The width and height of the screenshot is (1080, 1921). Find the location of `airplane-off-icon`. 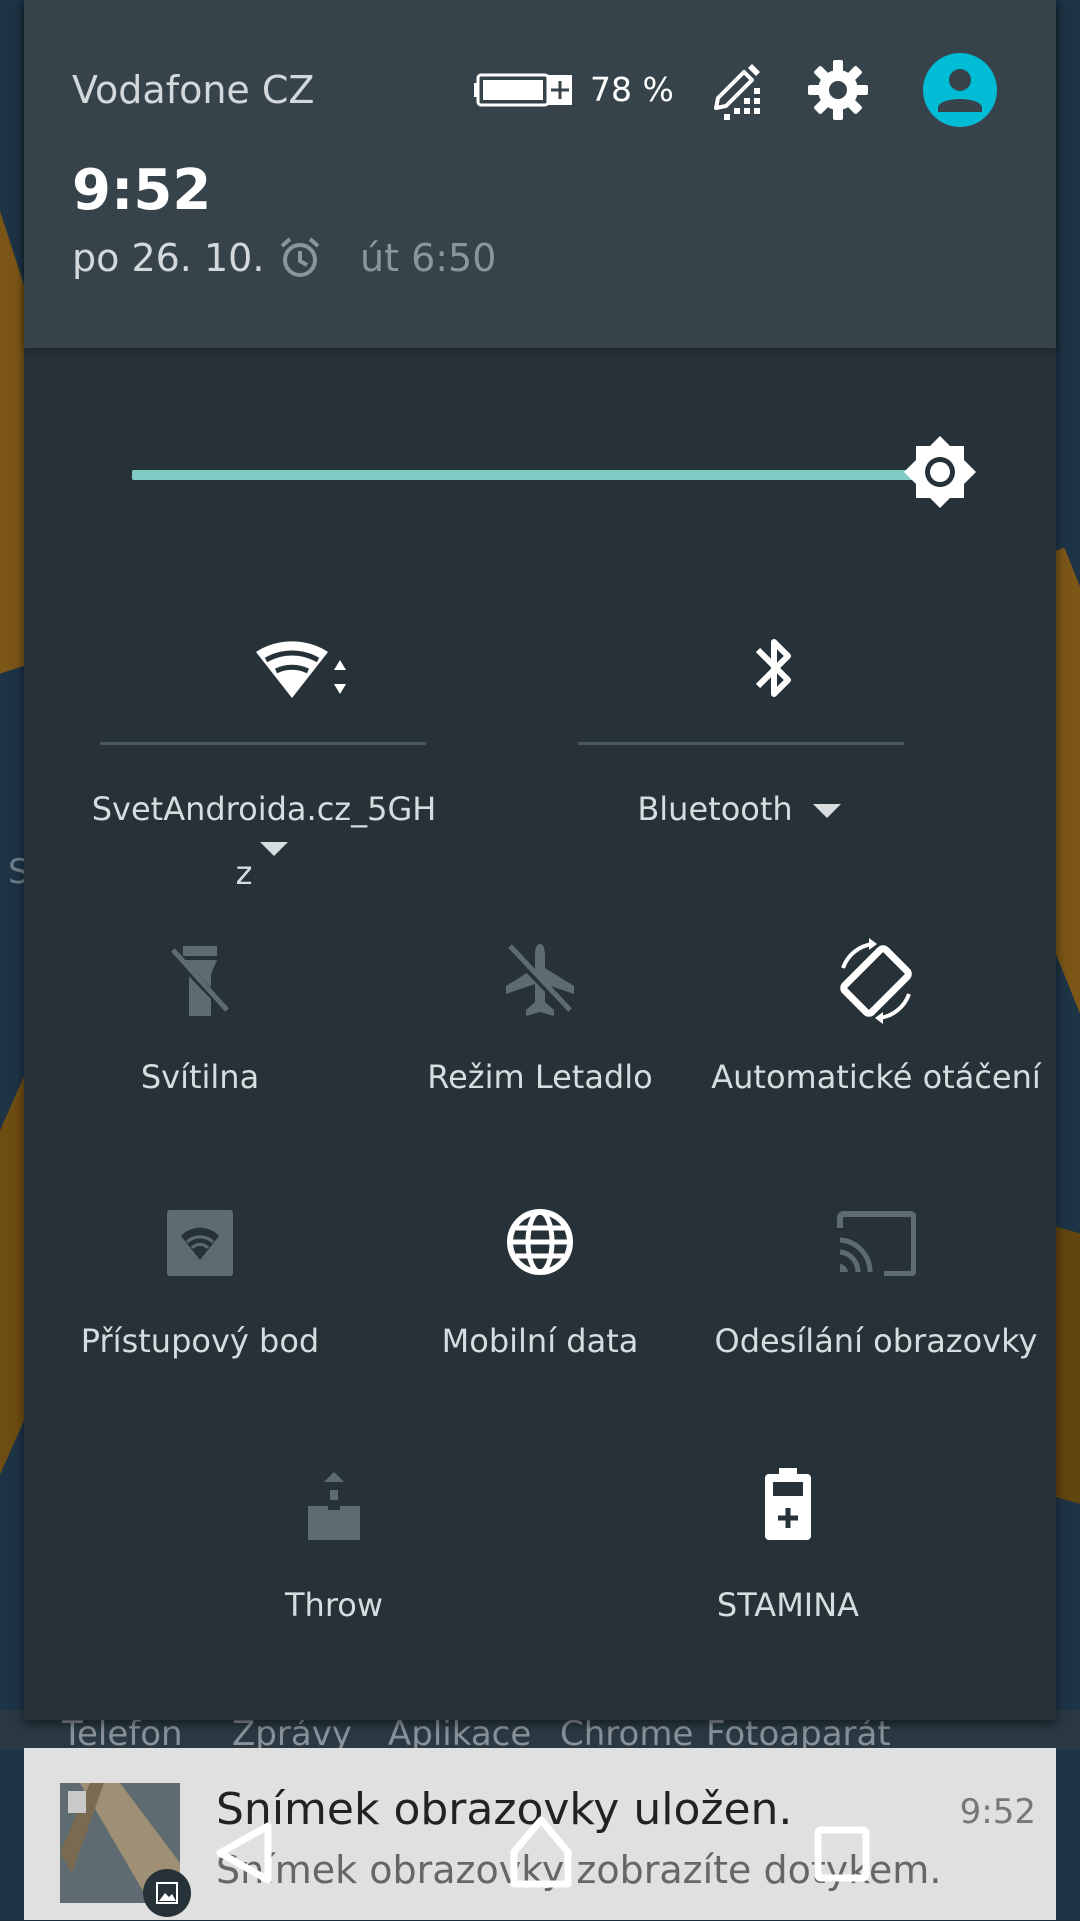

airplane-off-icon is located at coordinates (540, 980).